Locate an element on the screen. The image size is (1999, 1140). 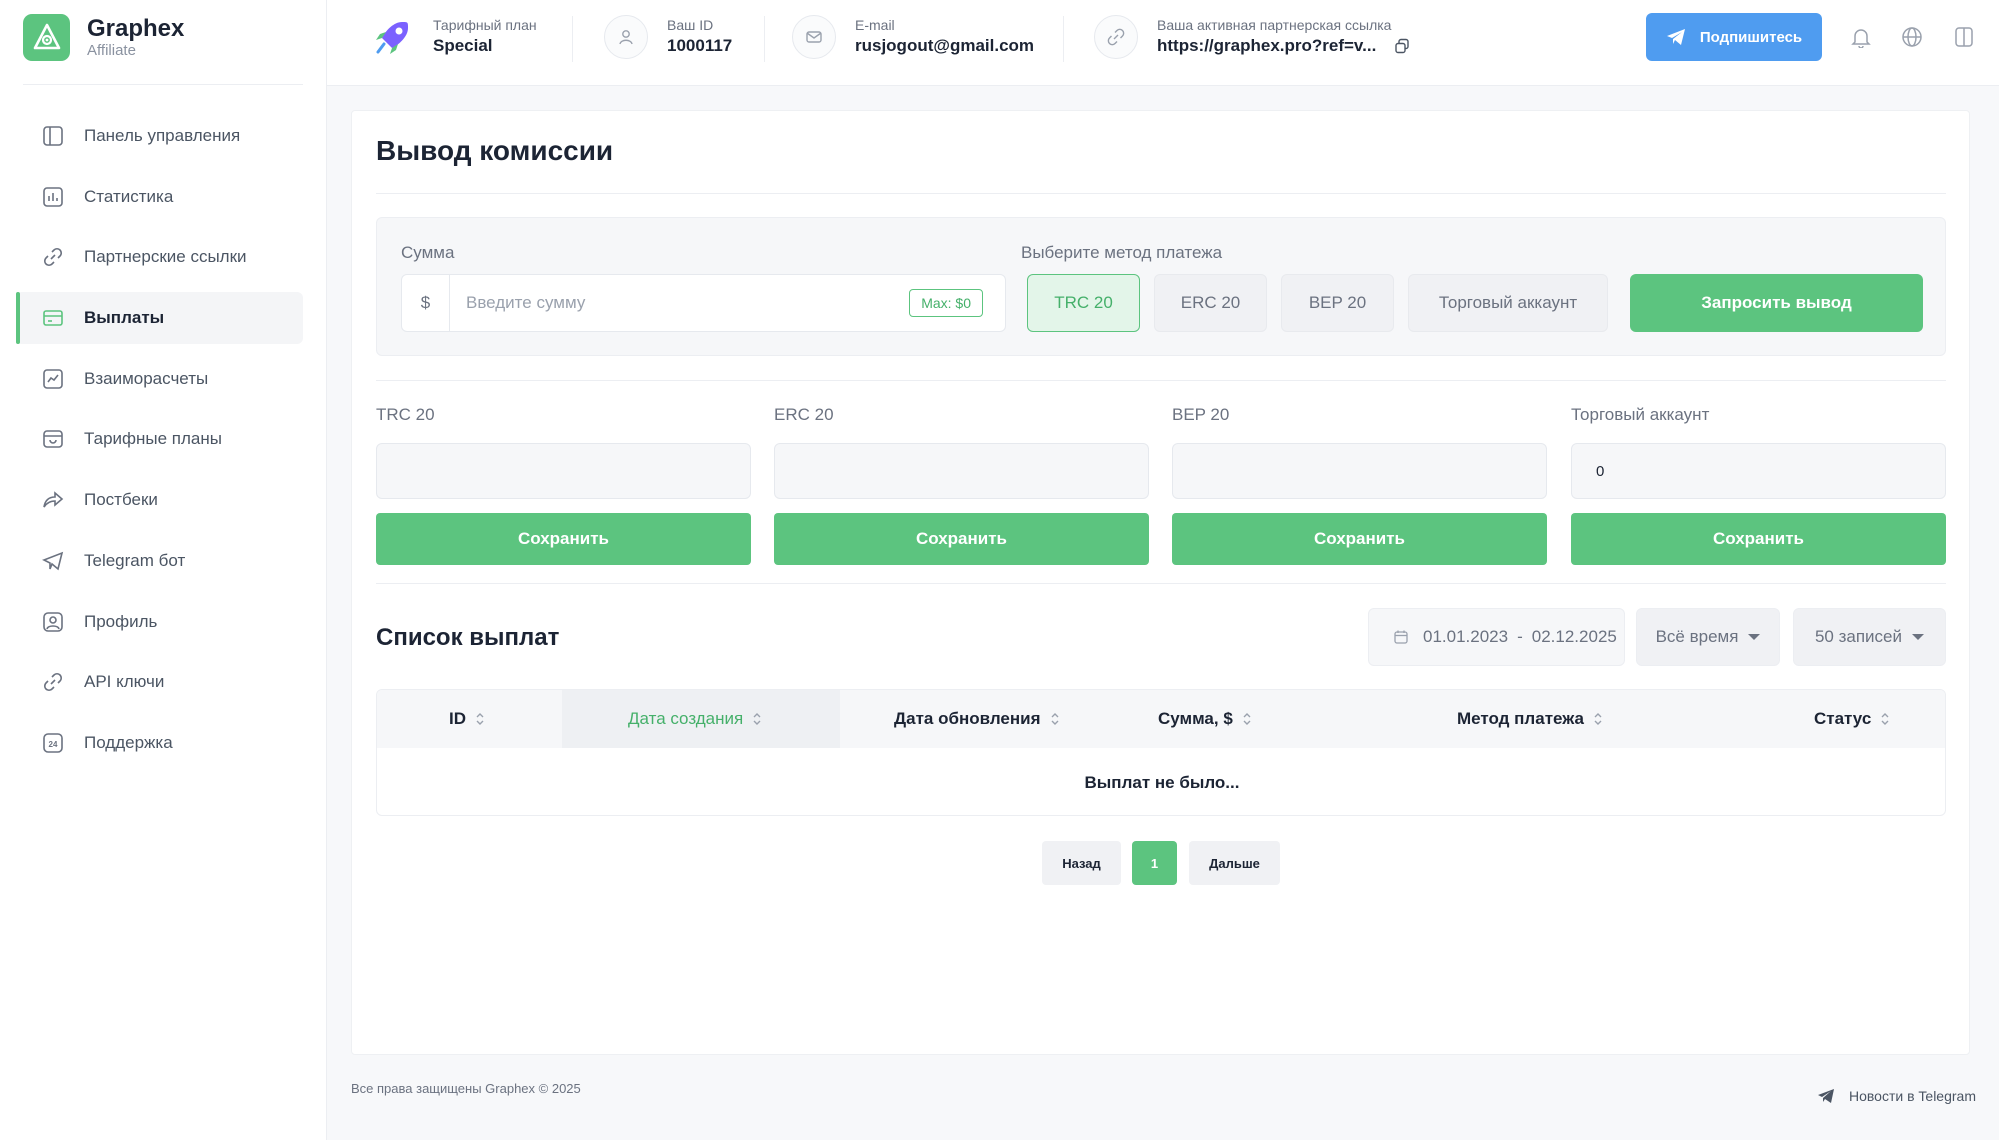
column-status: Статус is located at coordinates (1852, 719).